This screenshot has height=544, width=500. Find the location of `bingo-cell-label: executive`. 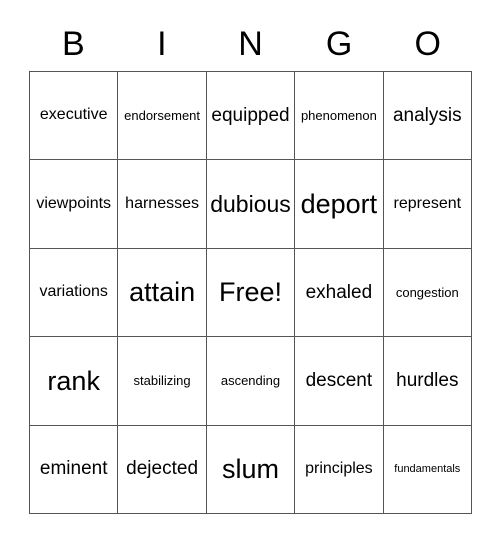

bingo-cell-label: executive is located at coordinates (73, 115).